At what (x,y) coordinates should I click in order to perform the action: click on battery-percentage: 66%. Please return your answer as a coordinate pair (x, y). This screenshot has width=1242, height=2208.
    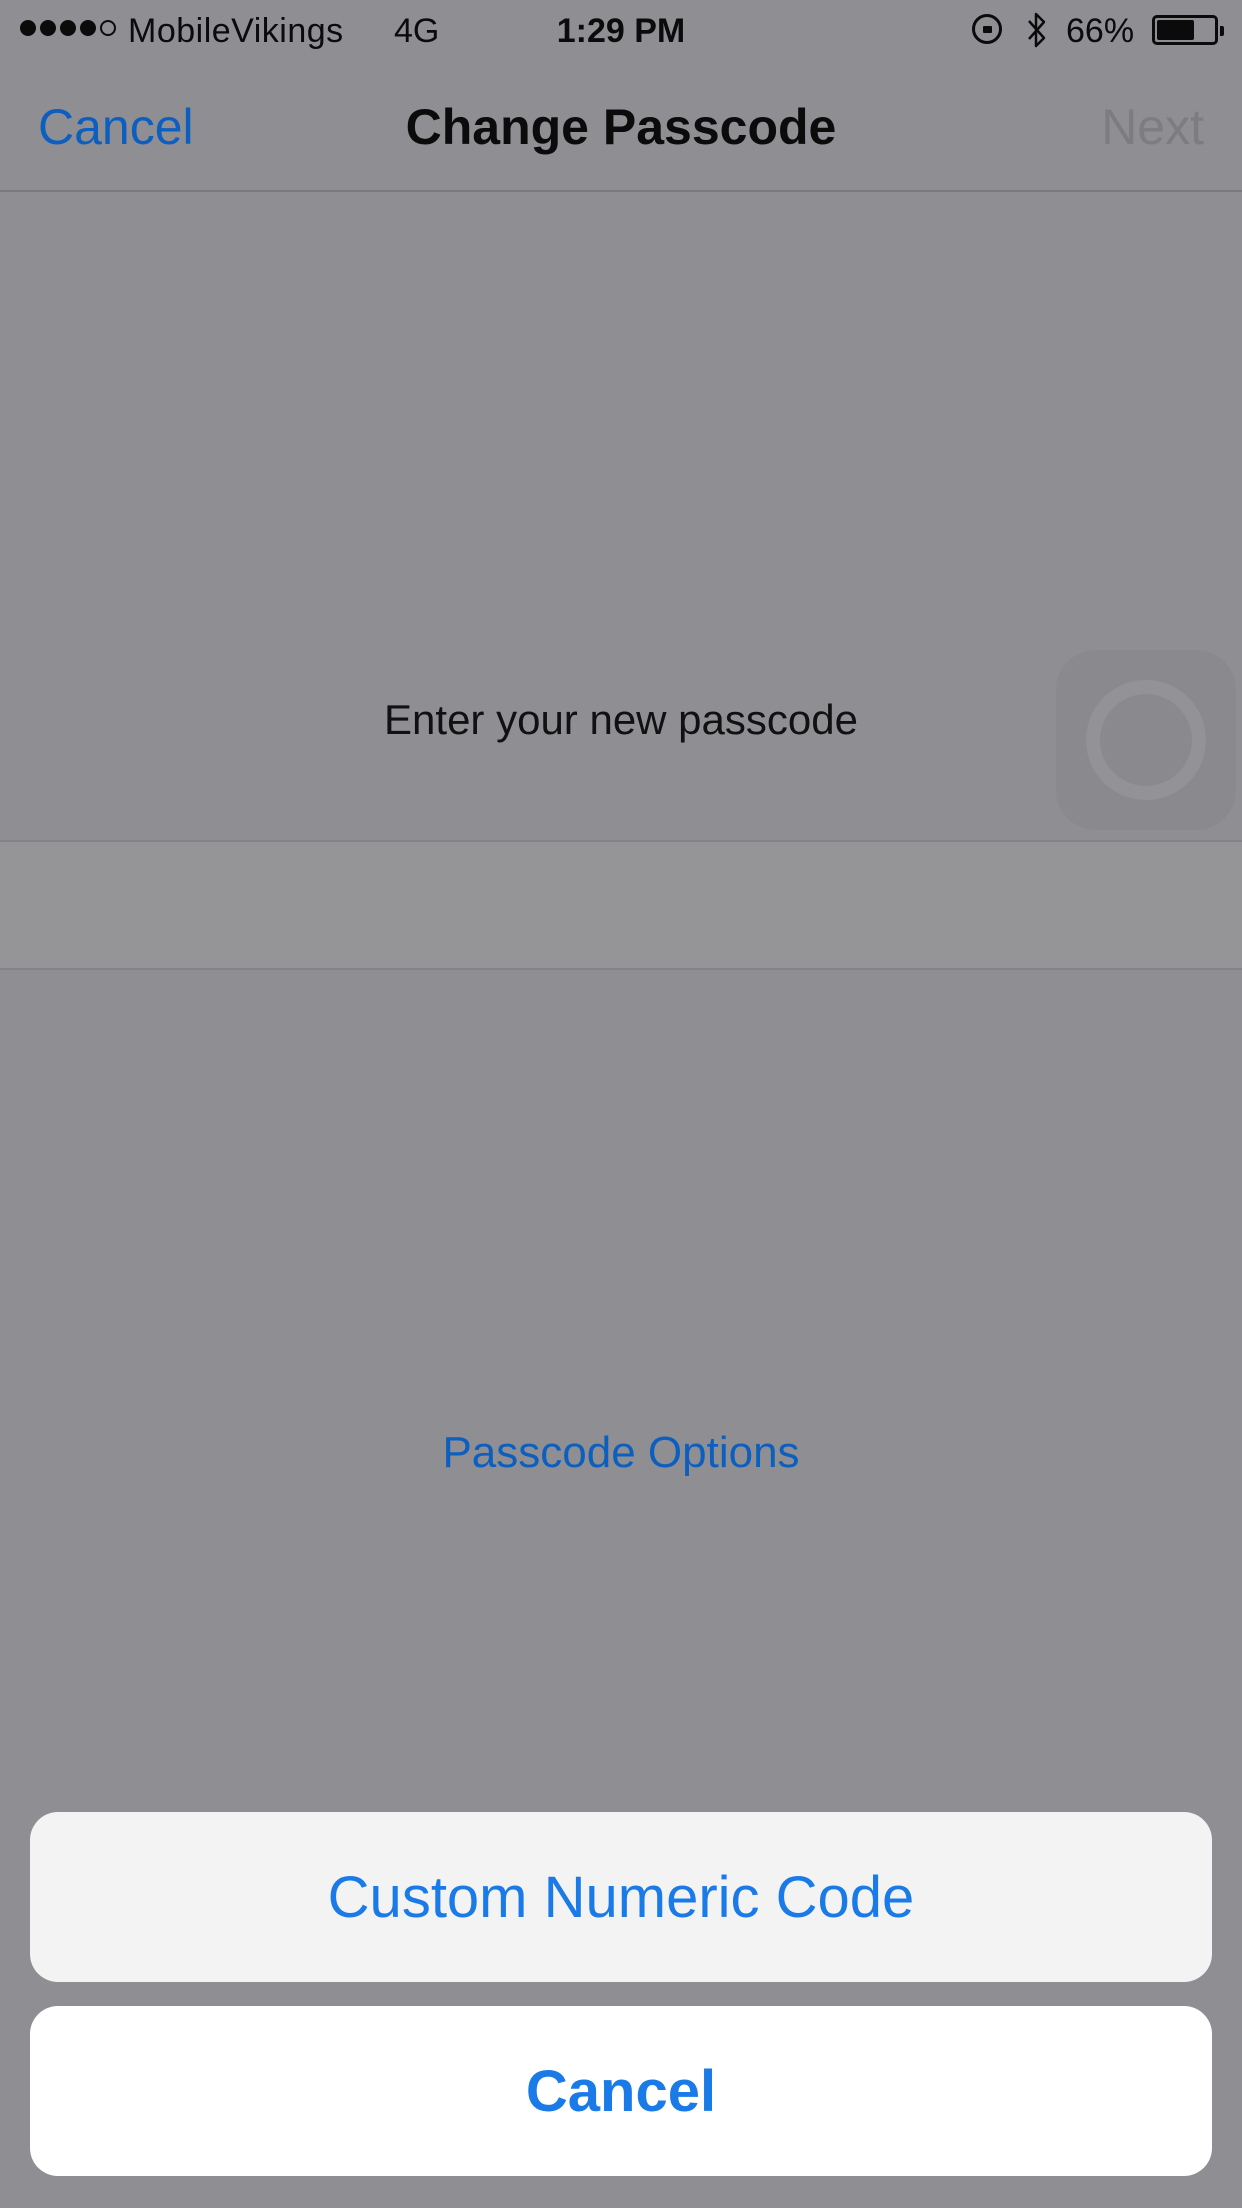
    Looking at the image, I should click on (1100, 31).